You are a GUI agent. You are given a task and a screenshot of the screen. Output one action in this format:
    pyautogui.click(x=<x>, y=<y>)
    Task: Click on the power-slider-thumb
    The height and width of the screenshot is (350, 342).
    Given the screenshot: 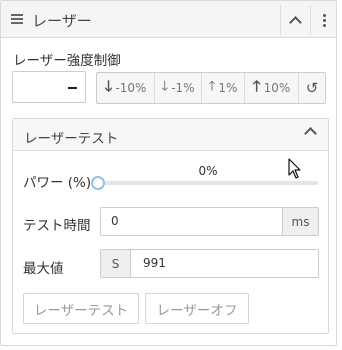 What is the action you would take?
    pyautogui.click(x=98, y=183)
    